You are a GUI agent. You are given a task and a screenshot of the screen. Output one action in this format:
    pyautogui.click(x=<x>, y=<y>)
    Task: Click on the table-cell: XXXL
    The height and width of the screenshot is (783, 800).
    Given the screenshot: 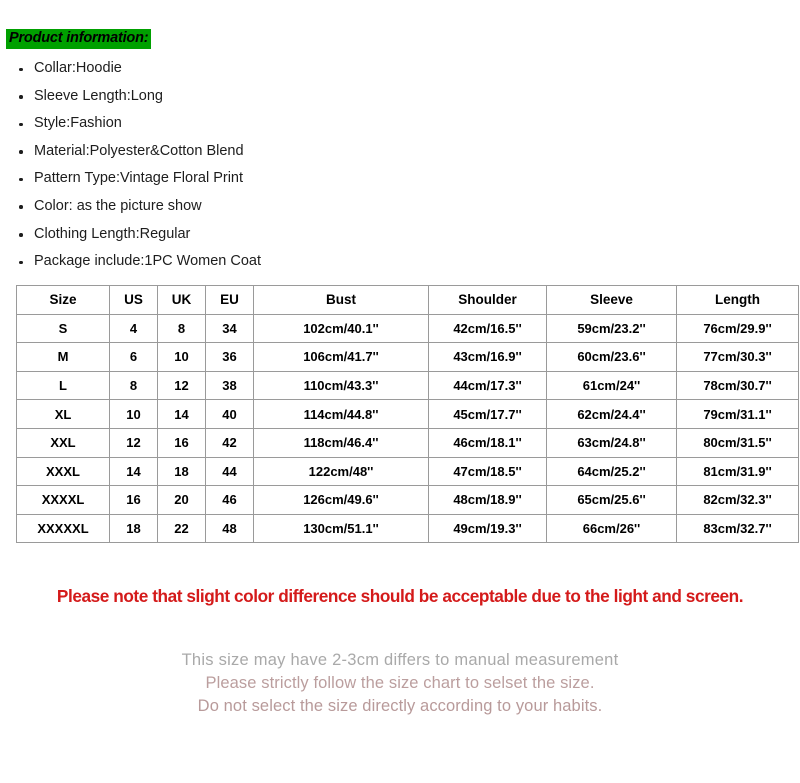 What is the action you would take?
    pyautogui.click(x=63, y=471)
    